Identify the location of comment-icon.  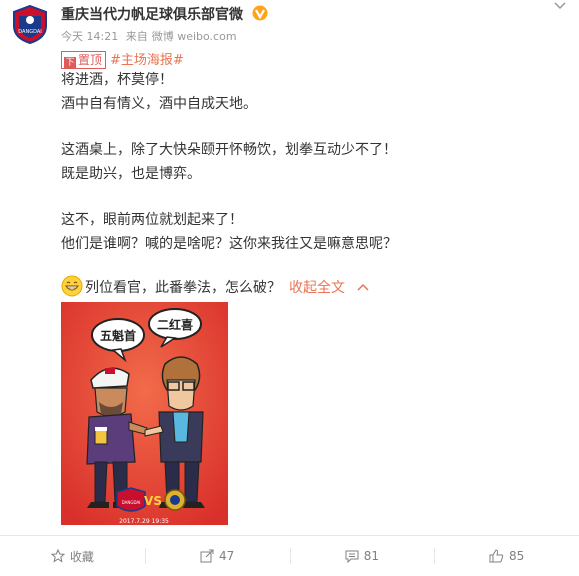
(352, 556).